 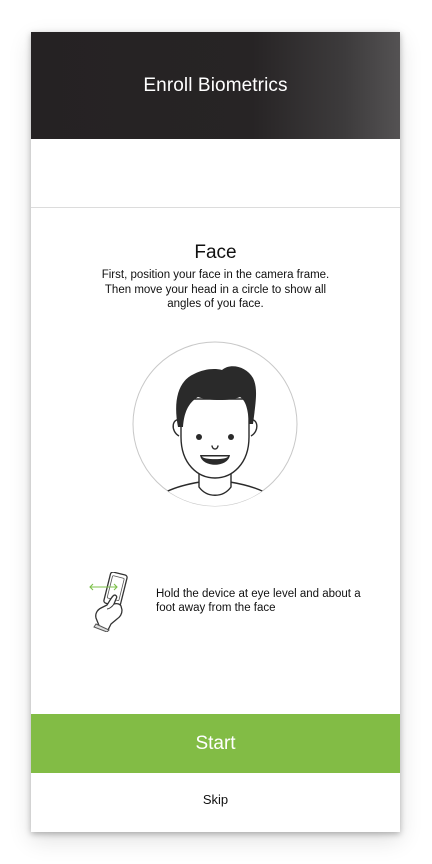 What do you see at coordinates (215, 207) in the screenshot?
I see `header-divider` at bounding box center [215, 207].